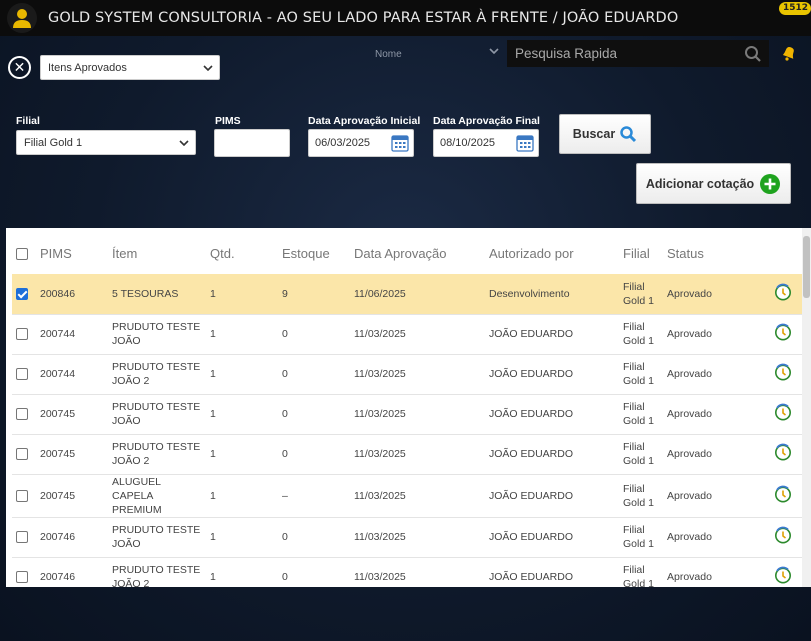 This screenshot has height=641, width=811. What do you see at coordinates (645, 251) in the screenshot?
I see `column-header-filial: Filial` at bounding box center [645, 251].